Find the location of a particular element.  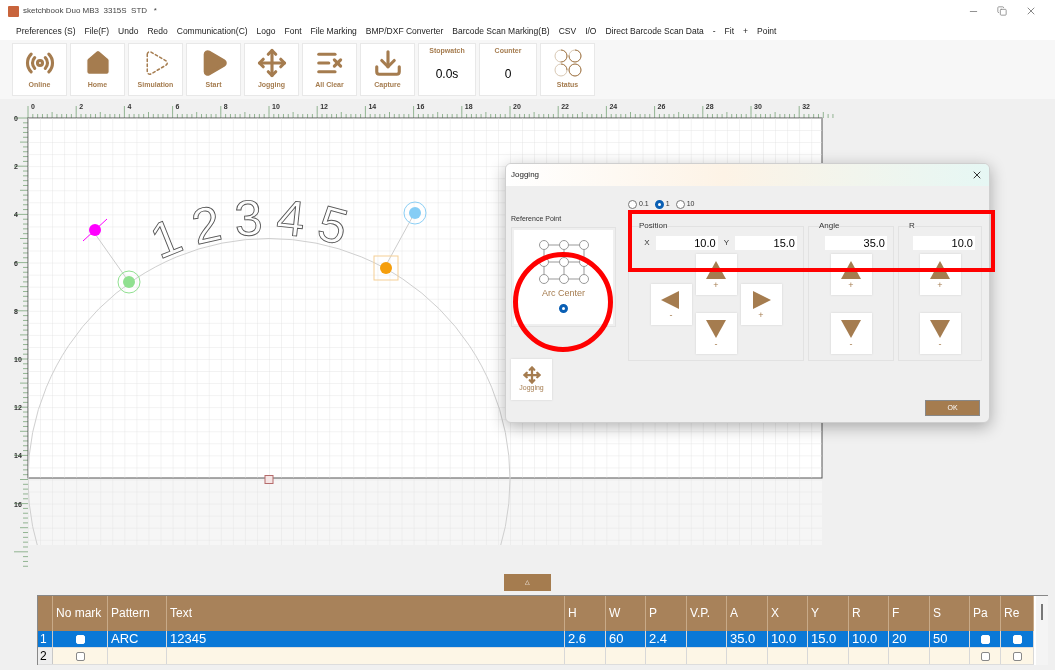

scrollbar is located at coordinates (1042, 630).